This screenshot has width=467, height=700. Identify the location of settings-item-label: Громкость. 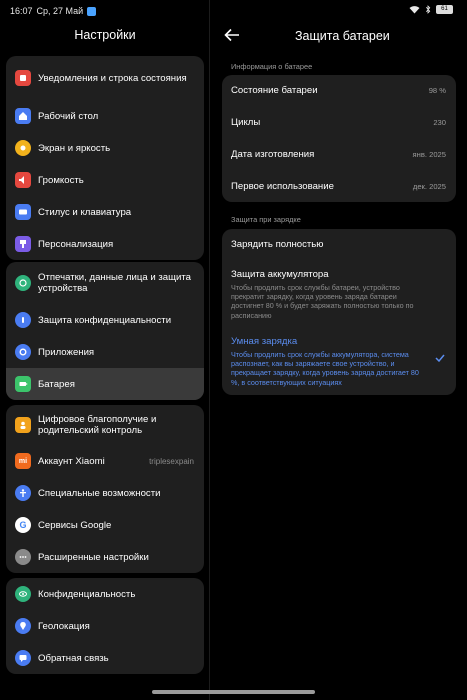
(61, 180).